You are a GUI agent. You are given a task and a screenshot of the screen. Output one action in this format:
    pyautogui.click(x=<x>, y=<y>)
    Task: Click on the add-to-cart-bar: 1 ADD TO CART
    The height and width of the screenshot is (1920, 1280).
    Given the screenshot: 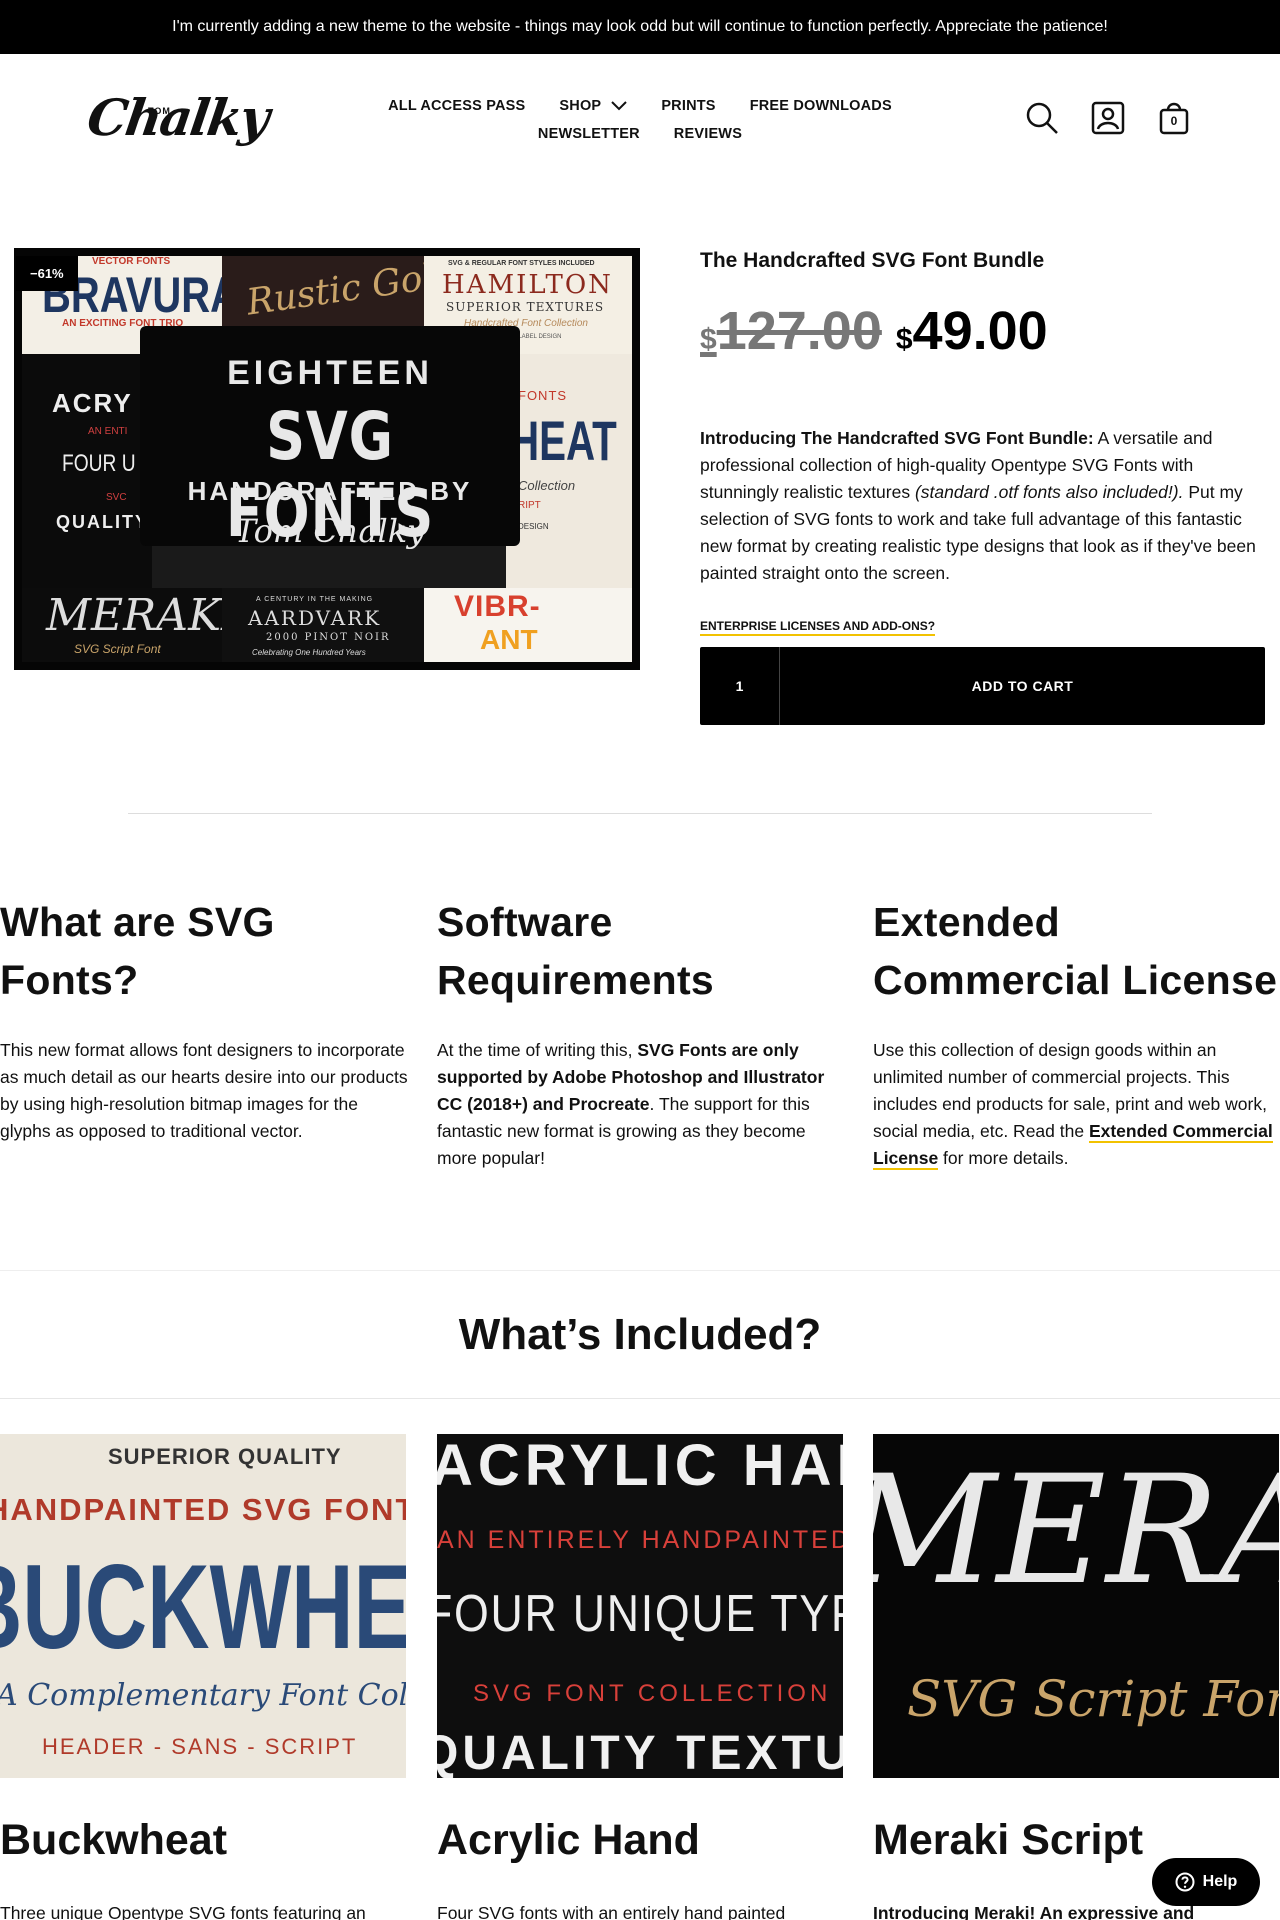 What is the action you would take?
    pyautogui.click(x=982, y=686)
    